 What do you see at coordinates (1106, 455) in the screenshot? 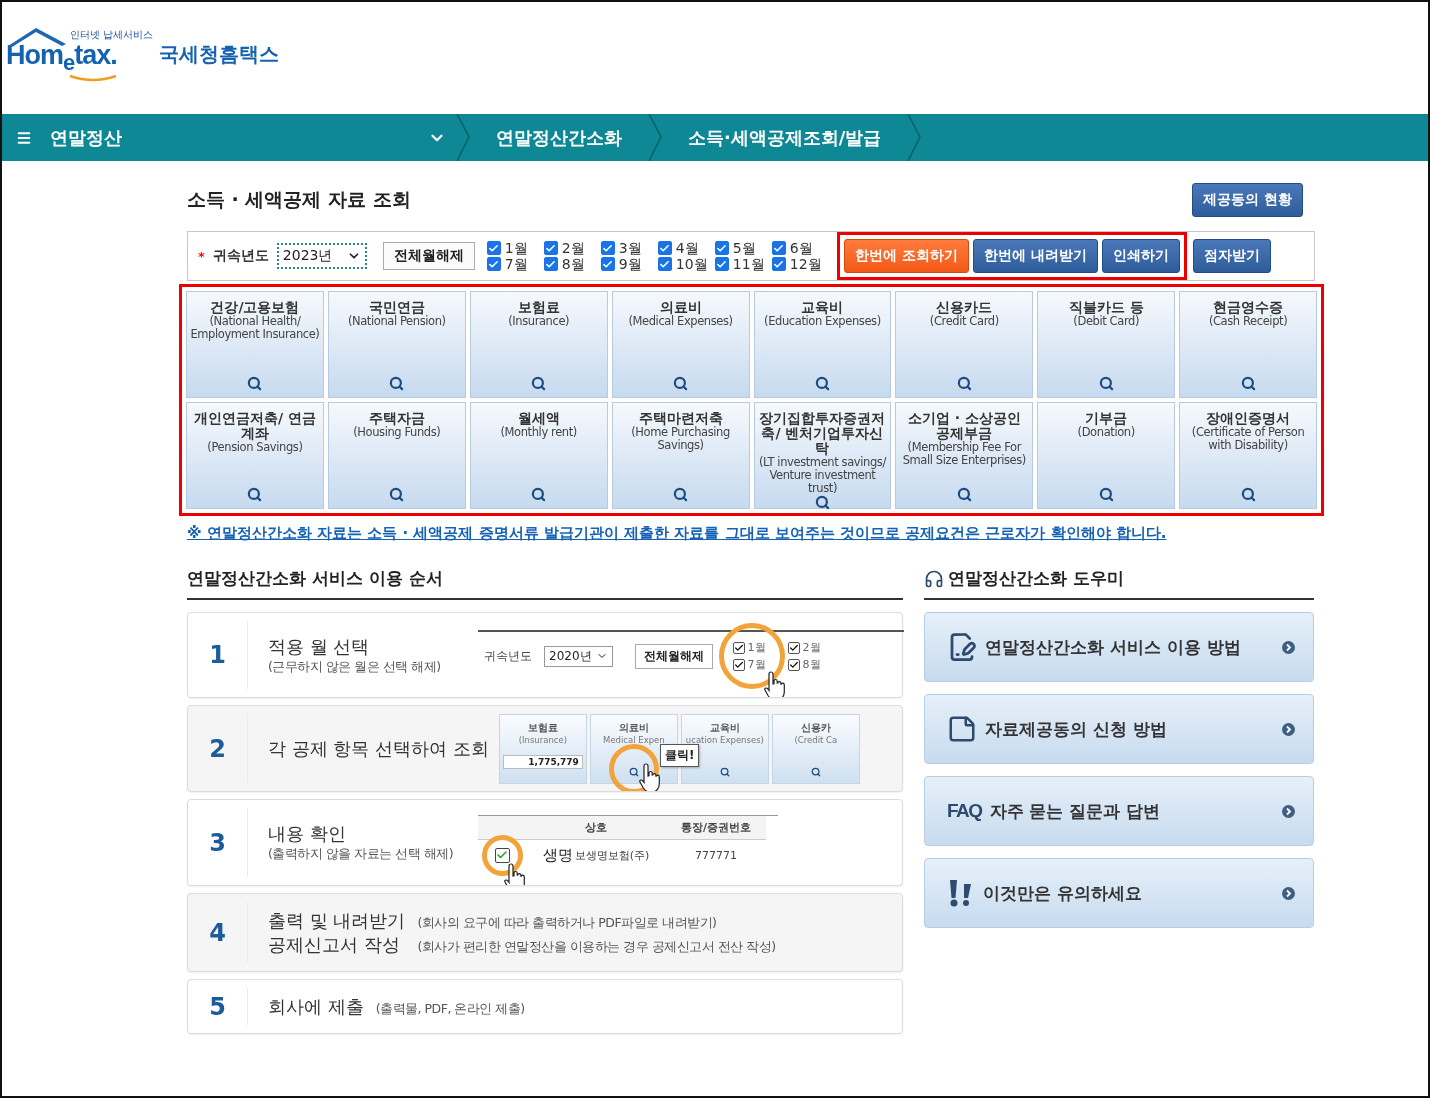
I see `category-tile: 기부금 (Donation)` at bounding box center [1106, 455].